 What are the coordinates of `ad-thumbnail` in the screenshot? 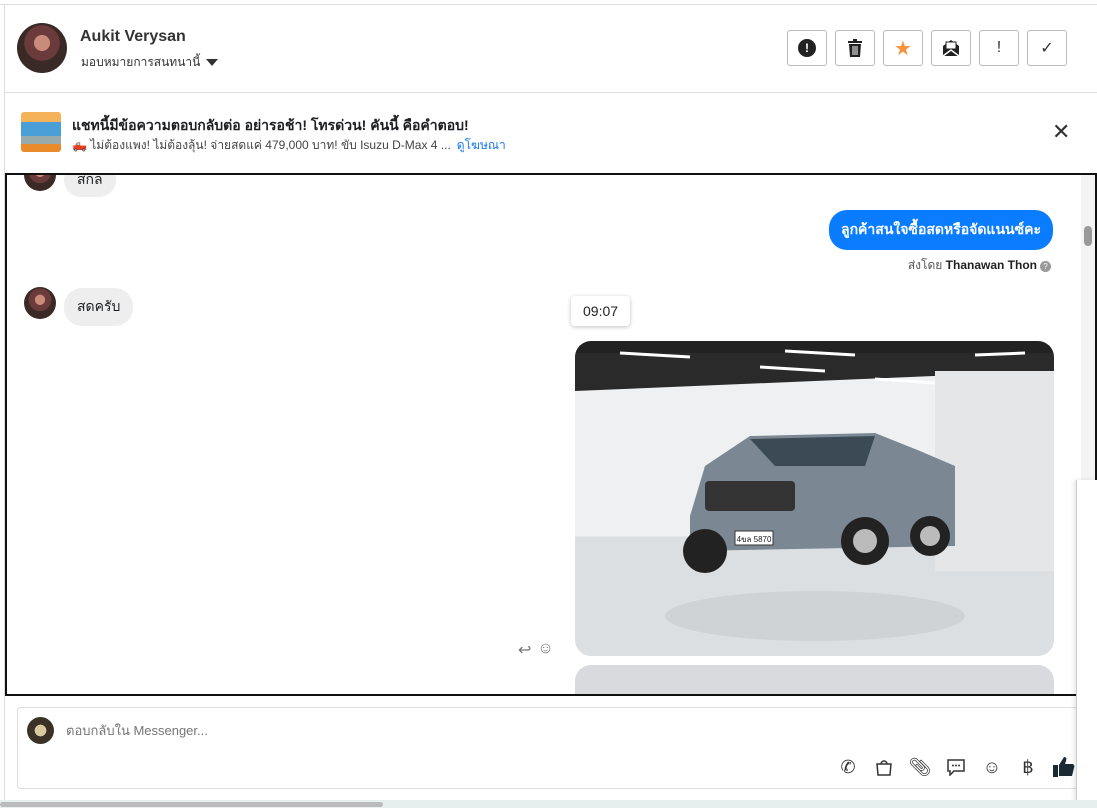 It's located at (41, 132).